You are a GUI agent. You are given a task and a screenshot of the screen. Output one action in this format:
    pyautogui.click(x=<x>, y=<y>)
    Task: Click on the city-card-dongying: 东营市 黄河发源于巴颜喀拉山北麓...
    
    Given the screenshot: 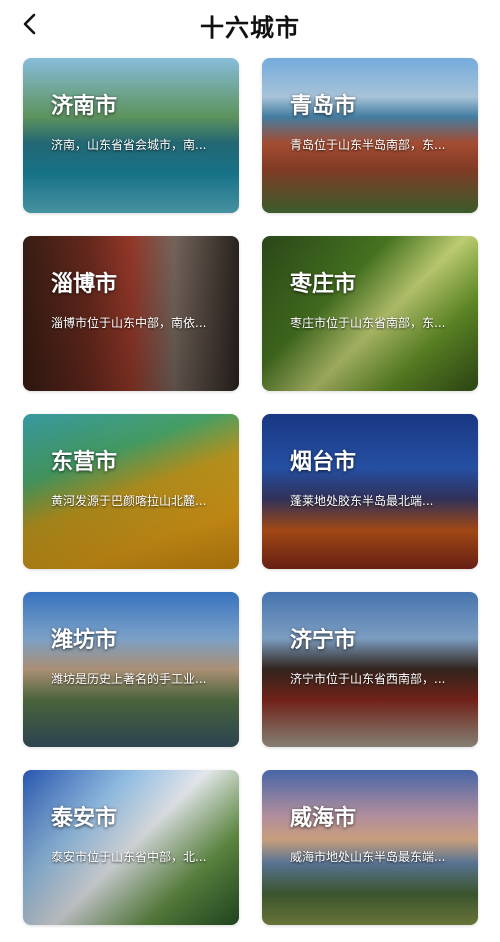 What is the action you would take?
    pyautogui.click(x=131, y=491)
    